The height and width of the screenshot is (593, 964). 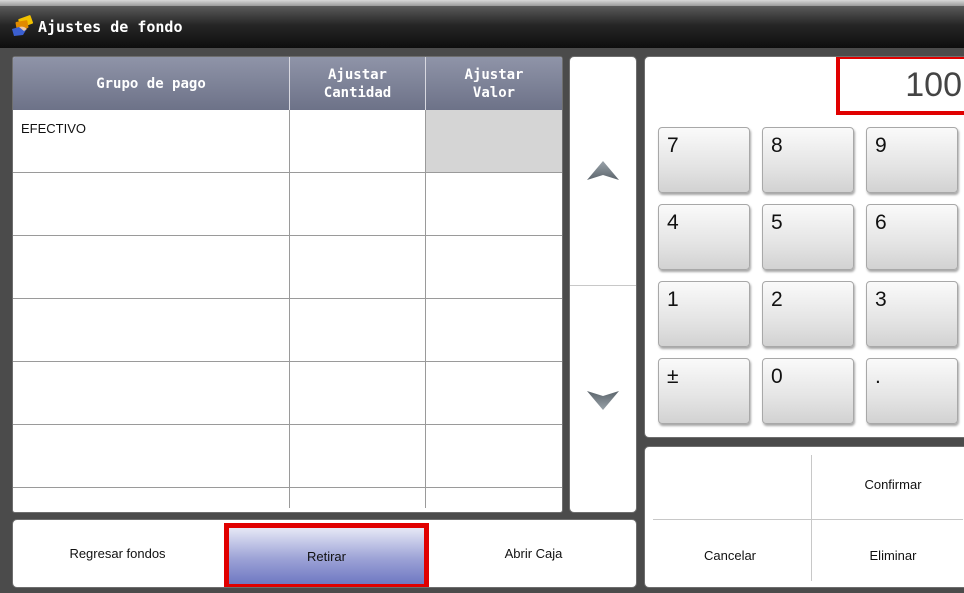 What do you see at coordinates (494, 141) in the screenshot?
I see `cell-valor-selected` at bounding box center [494, 141].